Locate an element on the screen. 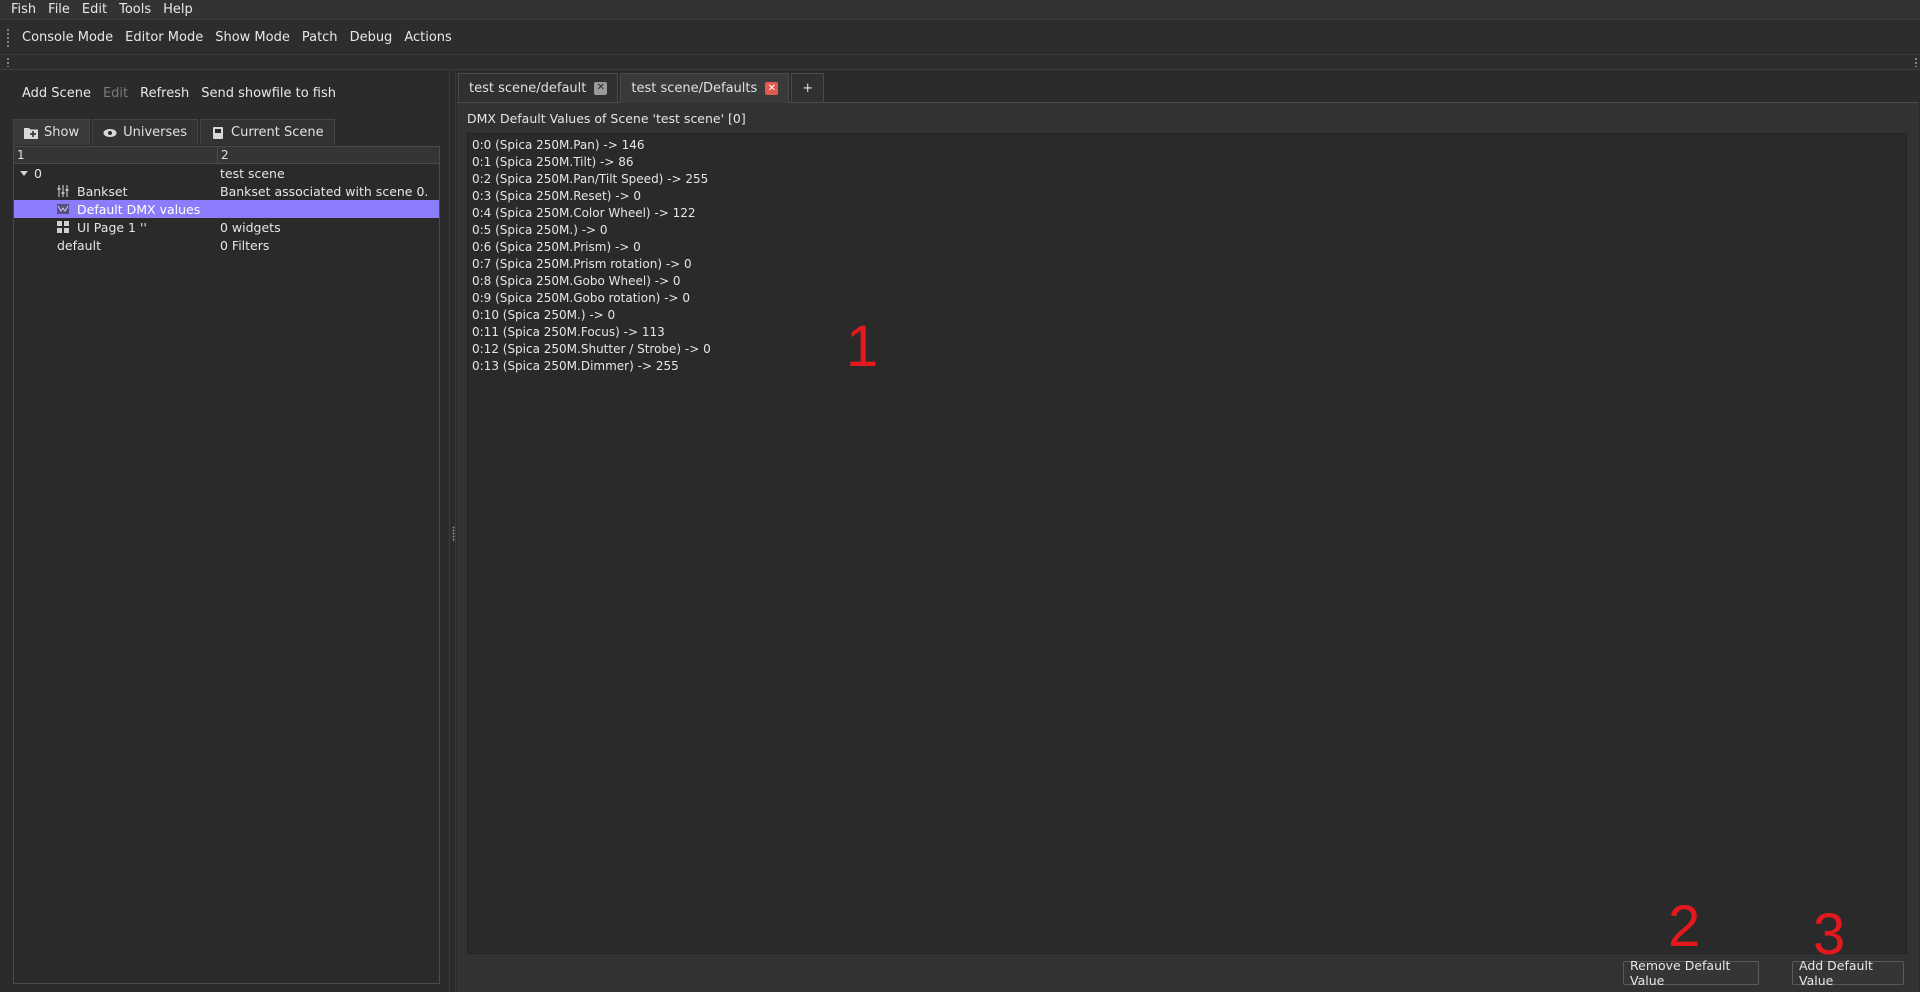 This screenshot has width=1920, height=992. tab-current-scene: Current Scene is located at coordinates (267, 132).